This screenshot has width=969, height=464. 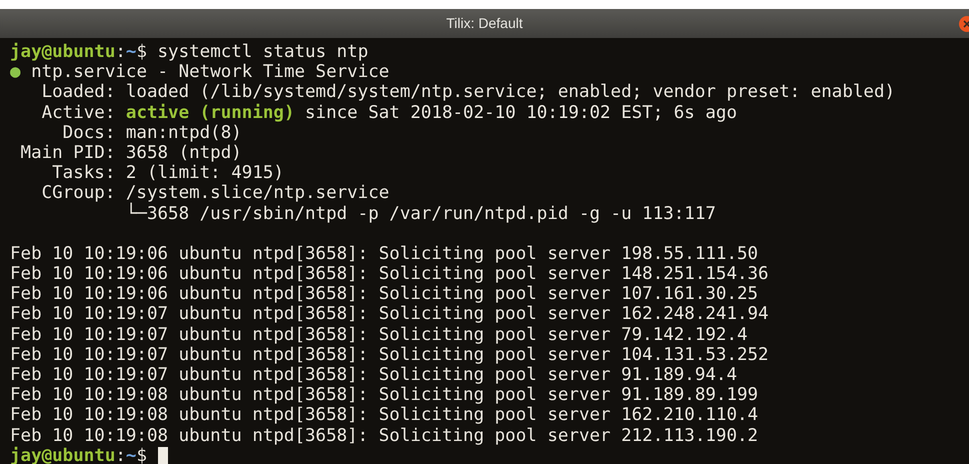 I want to click on terminal-line: Feb 10 10:19:08 ubuntu ntpd[3658]: Soliciting pool server 91.189.89.199, so click(x=384, y=395).